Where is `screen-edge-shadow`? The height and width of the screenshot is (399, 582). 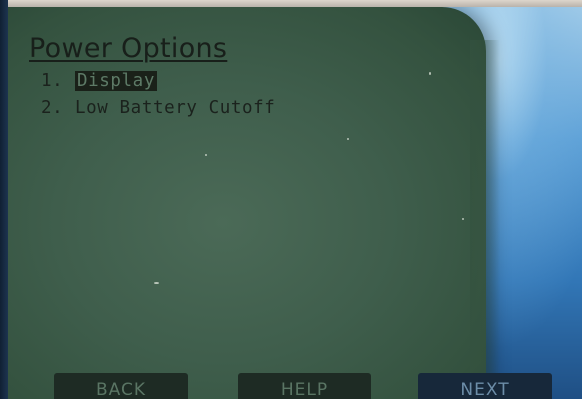
screen-edge-shadow is located at coordinates (485, 210).